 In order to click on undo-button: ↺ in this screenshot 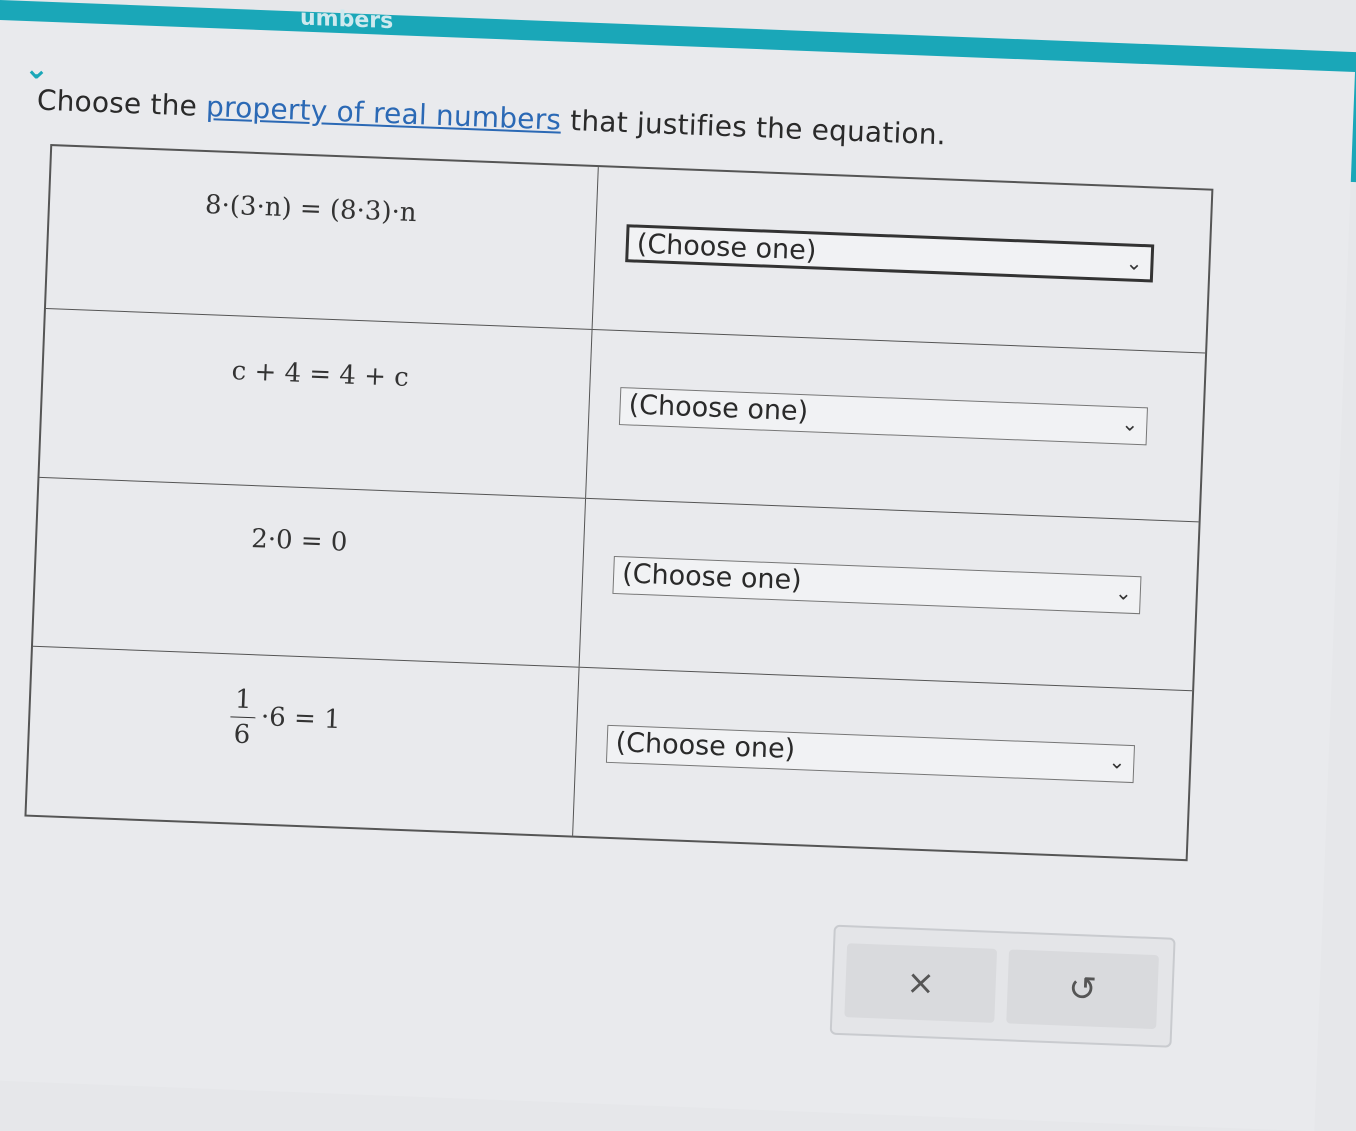, I will do `click(1082, 989)`.